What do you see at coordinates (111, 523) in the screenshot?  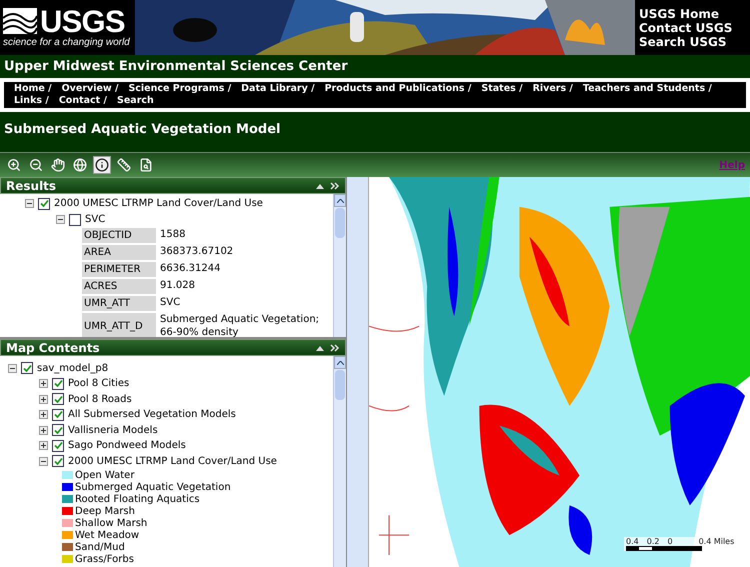 I see `legend-label: Shallow Marsh` at bounding box center [111, 523].